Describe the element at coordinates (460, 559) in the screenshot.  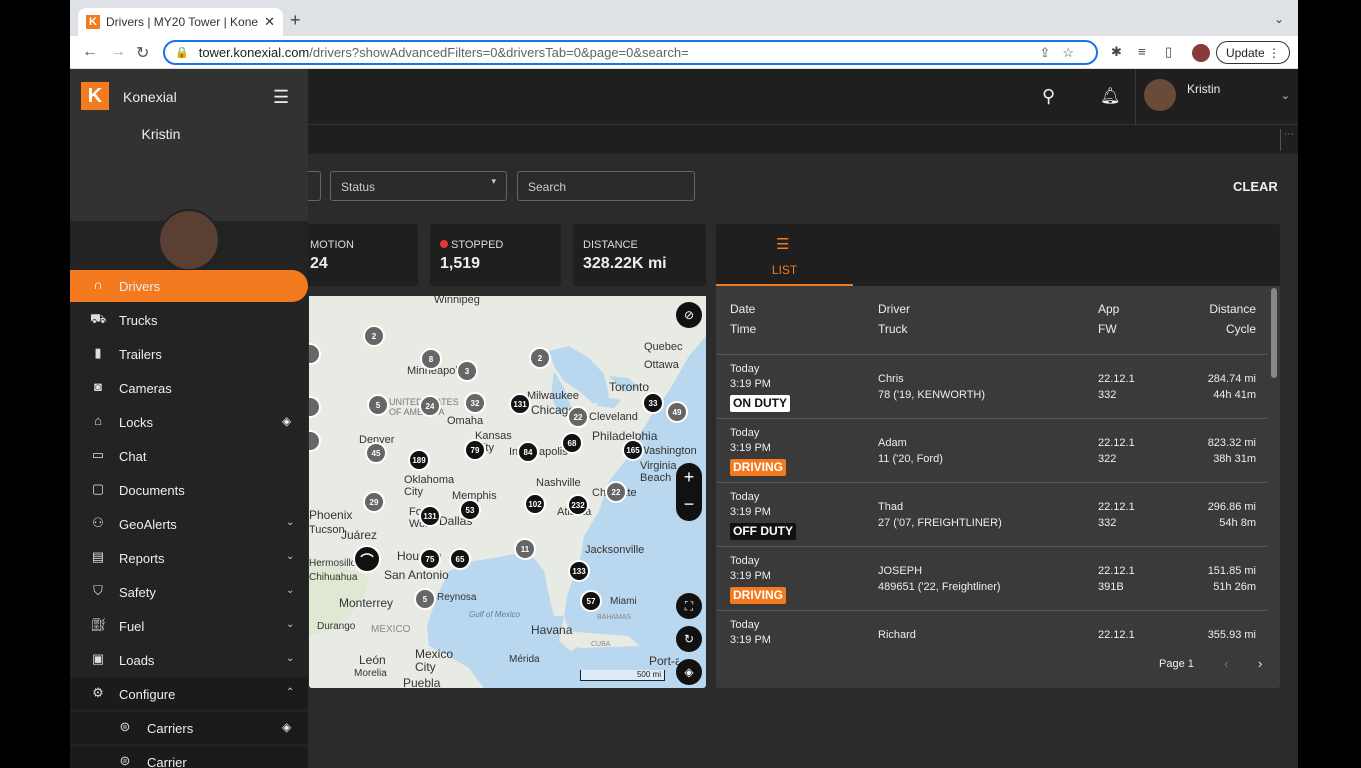
I see `map-cluster: 65` at that location.